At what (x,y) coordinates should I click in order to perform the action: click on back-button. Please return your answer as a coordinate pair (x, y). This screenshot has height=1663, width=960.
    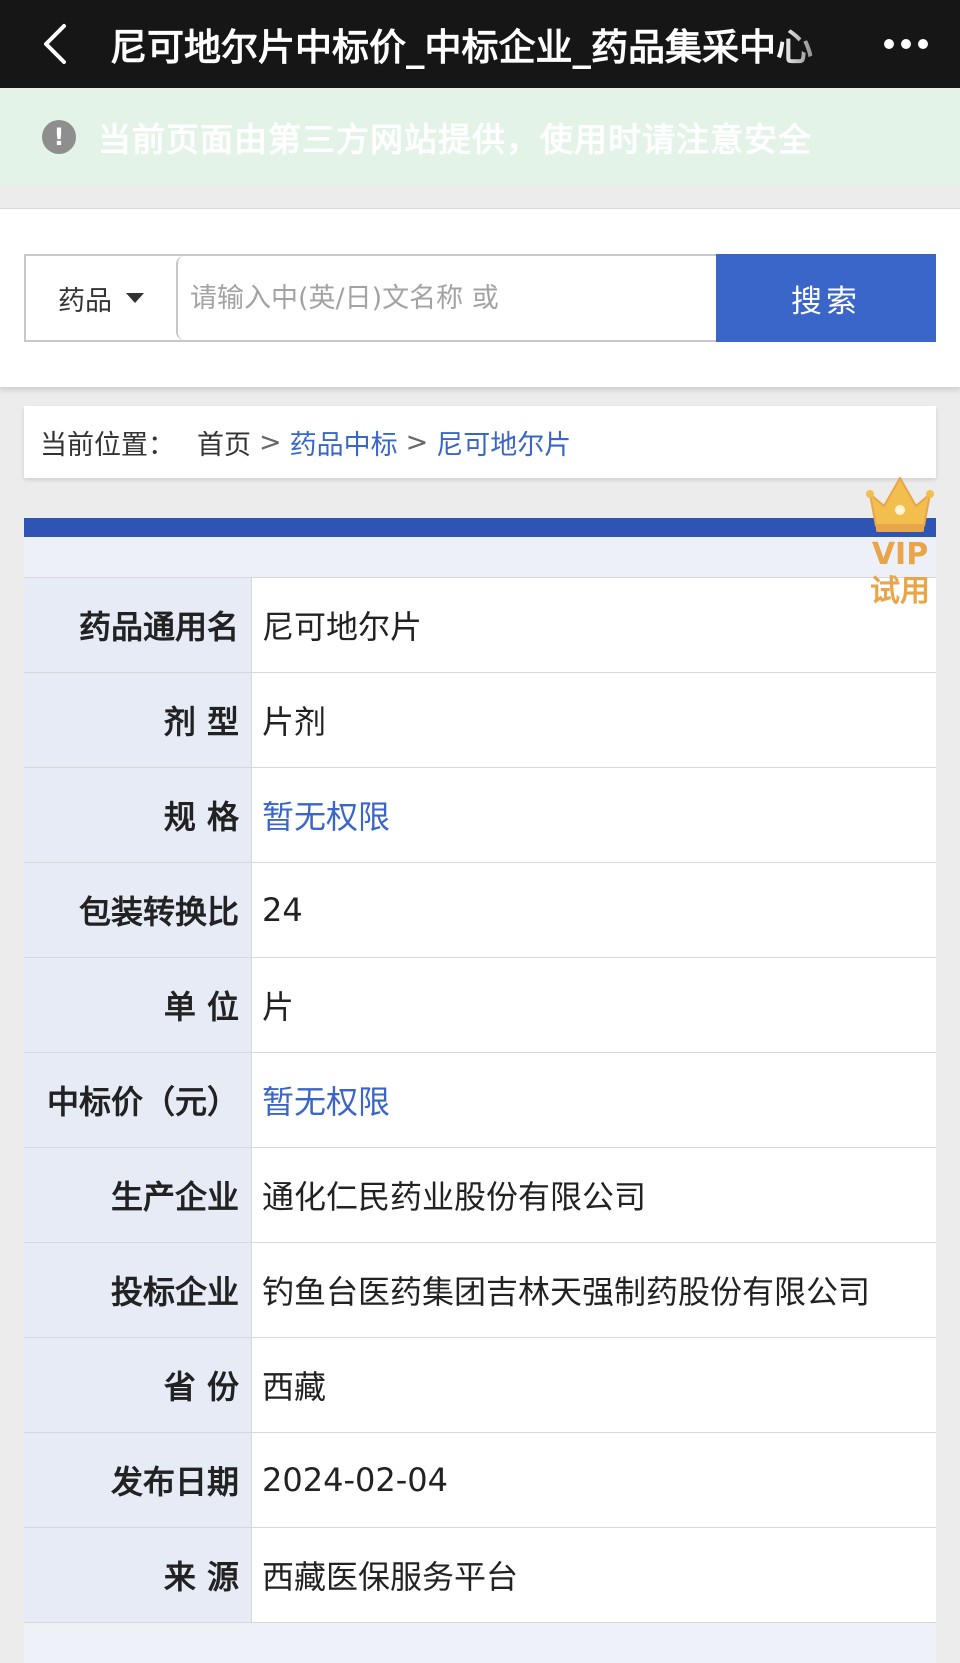
    Looking at the image, I should click on (55, 44).